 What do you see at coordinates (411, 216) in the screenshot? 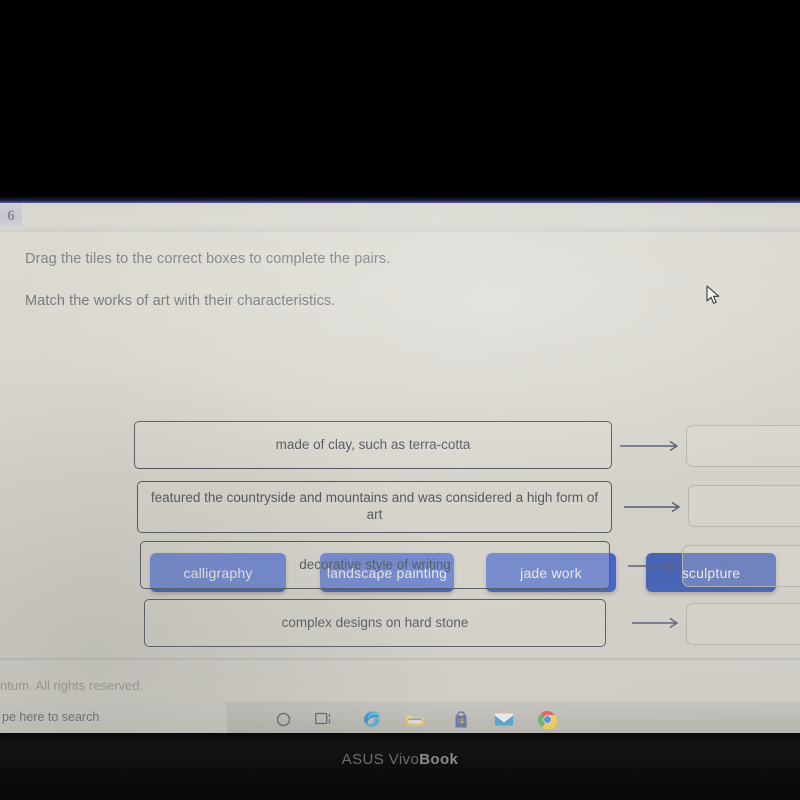
I see `question-header-body` at bounding box center [411, 216].